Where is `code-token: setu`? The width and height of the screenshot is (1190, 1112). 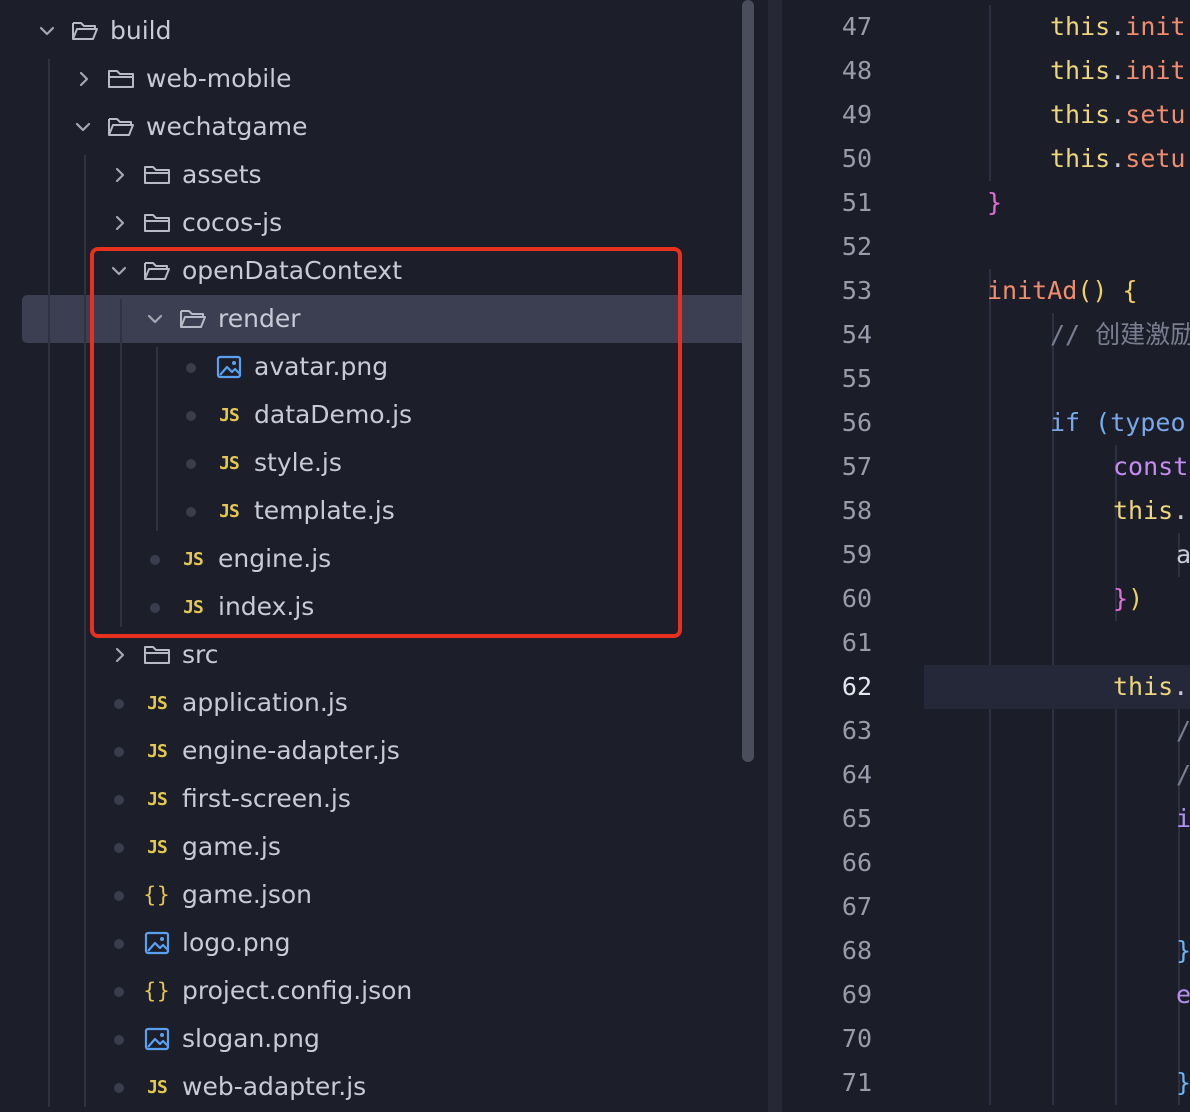
code-token: setu is located at coordinates (1155, 158).